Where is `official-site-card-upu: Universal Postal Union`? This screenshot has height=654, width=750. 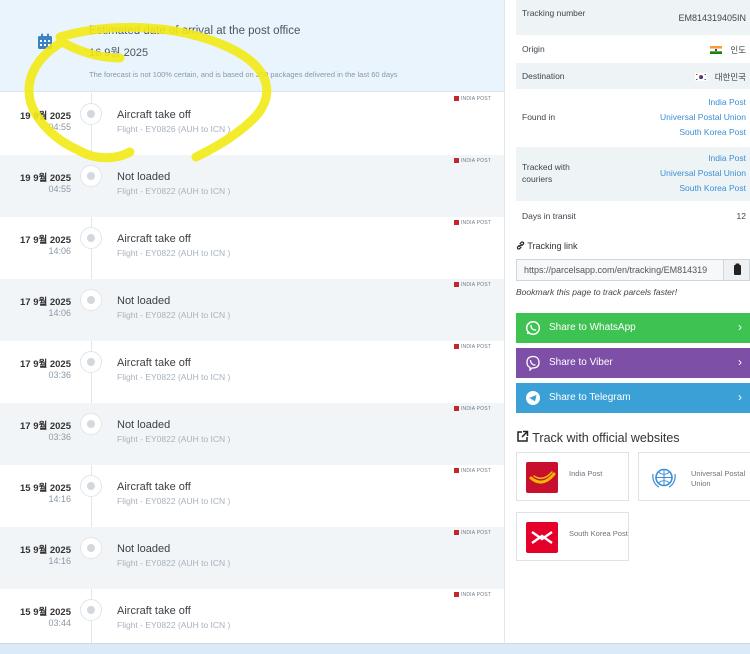
official-site-card-upu: Universal Postal Union is located at coordinates (694, 476).